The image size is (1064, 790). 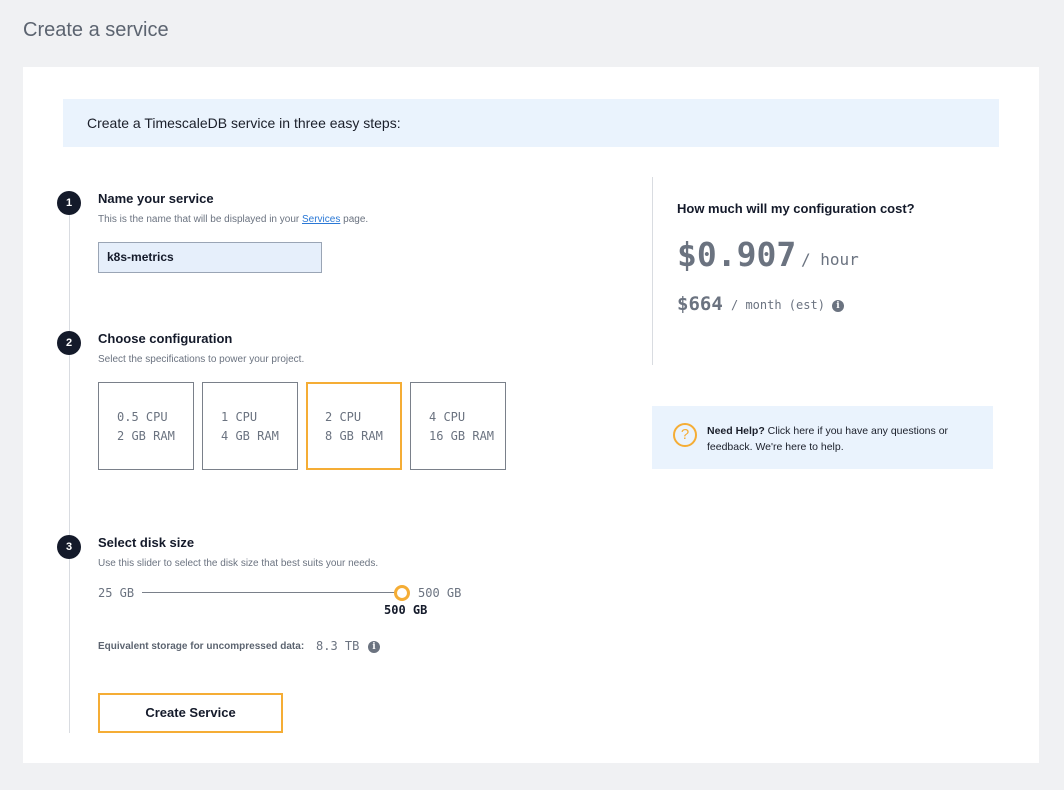 I want to click on page-title: Create a service, so click(x=96, y=30).